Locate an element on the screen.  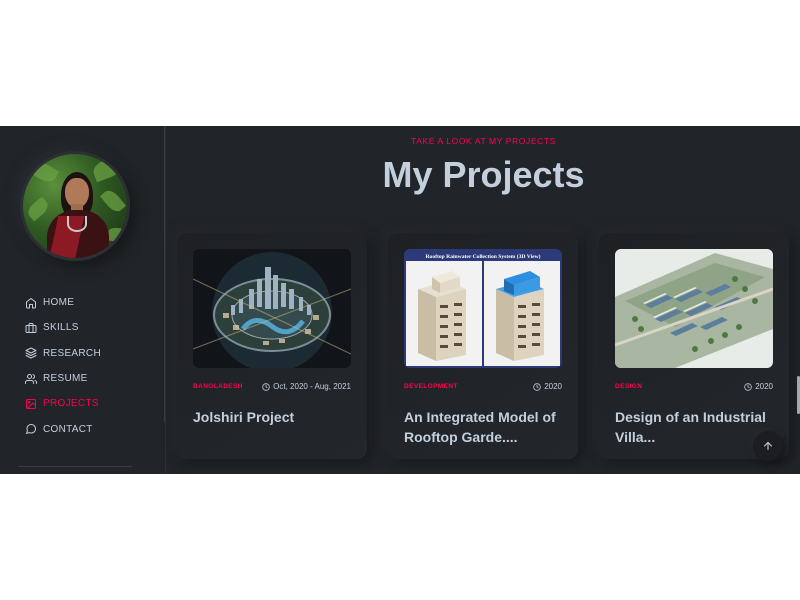
message-circle-icon is located at coordinates (31, 429).